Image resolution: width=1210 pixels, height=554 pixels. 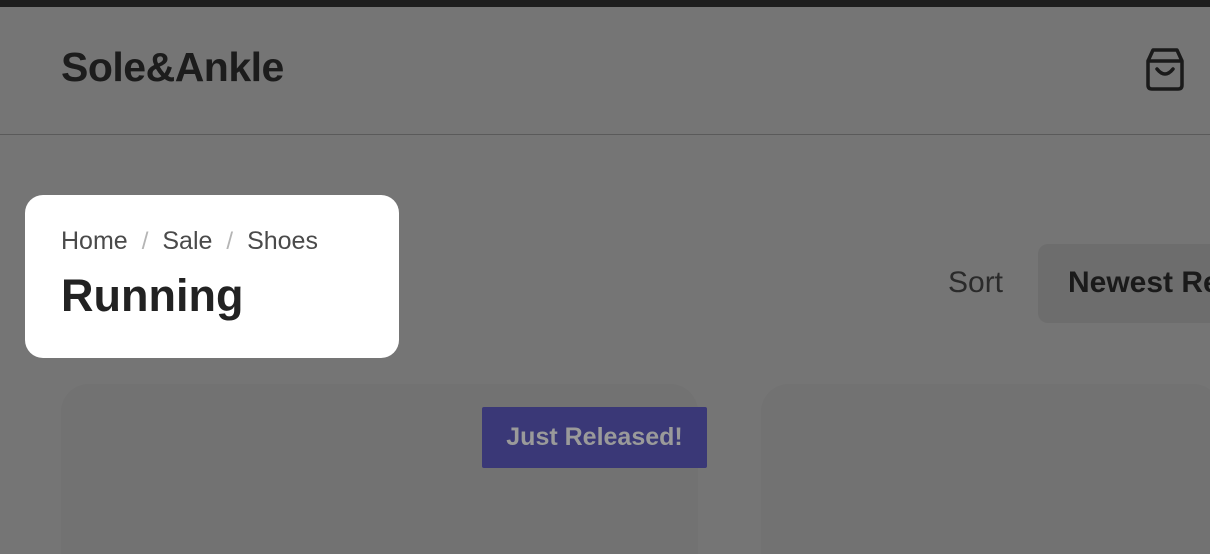 I want to click on breadcrumb: Home / Sale / Shoes, so click(x=189, y=241).